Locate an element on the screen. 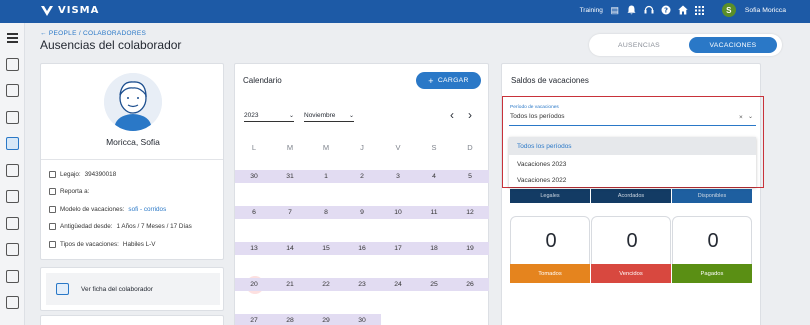 The image size is (810, 325). org-chart-icon is located at coordinates (12, 90).